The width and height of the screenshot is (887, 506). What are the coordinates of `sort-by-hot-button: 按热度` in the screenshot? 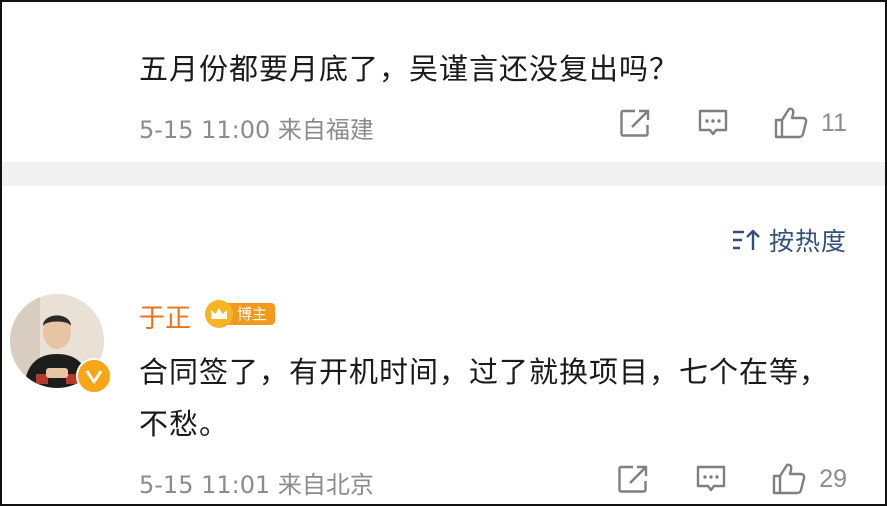 It's located at (789, 240).